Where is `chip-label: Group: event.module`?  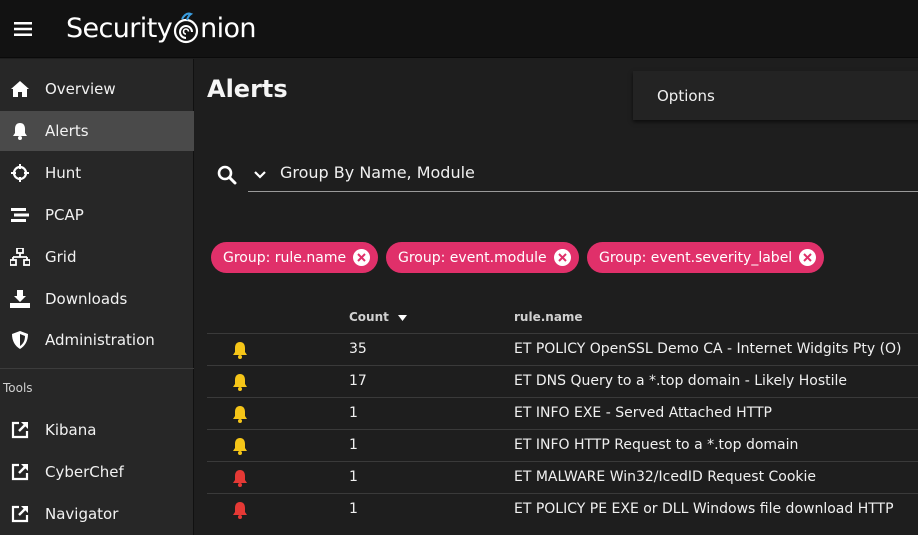 chip-label: Group: event.module is located at coordinates (472, 257).